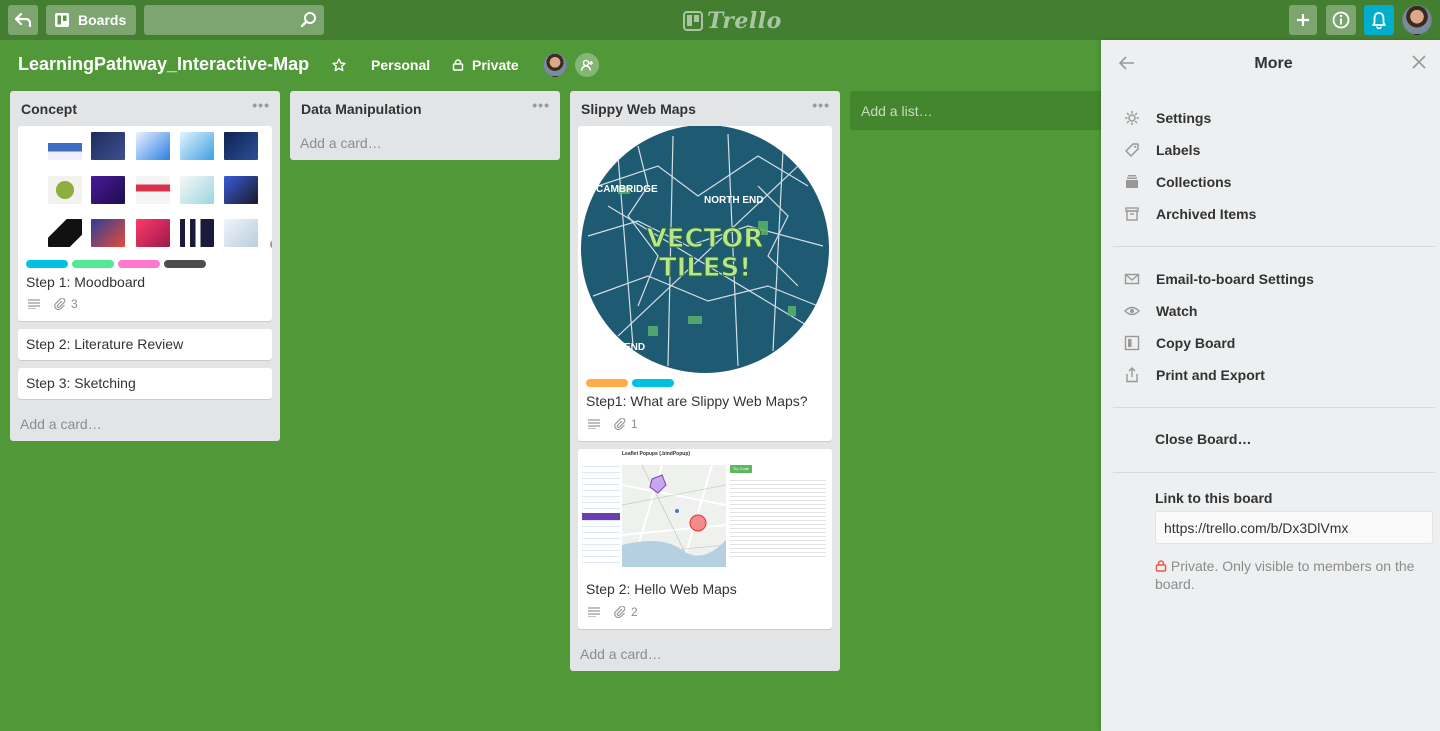 The image size is (1440, 731). What do you see at coordinates (1235, 279) in the screenshot?
I see `sidebar-item-label: Email-to-board Settings` at bounding box center [1235, 279].